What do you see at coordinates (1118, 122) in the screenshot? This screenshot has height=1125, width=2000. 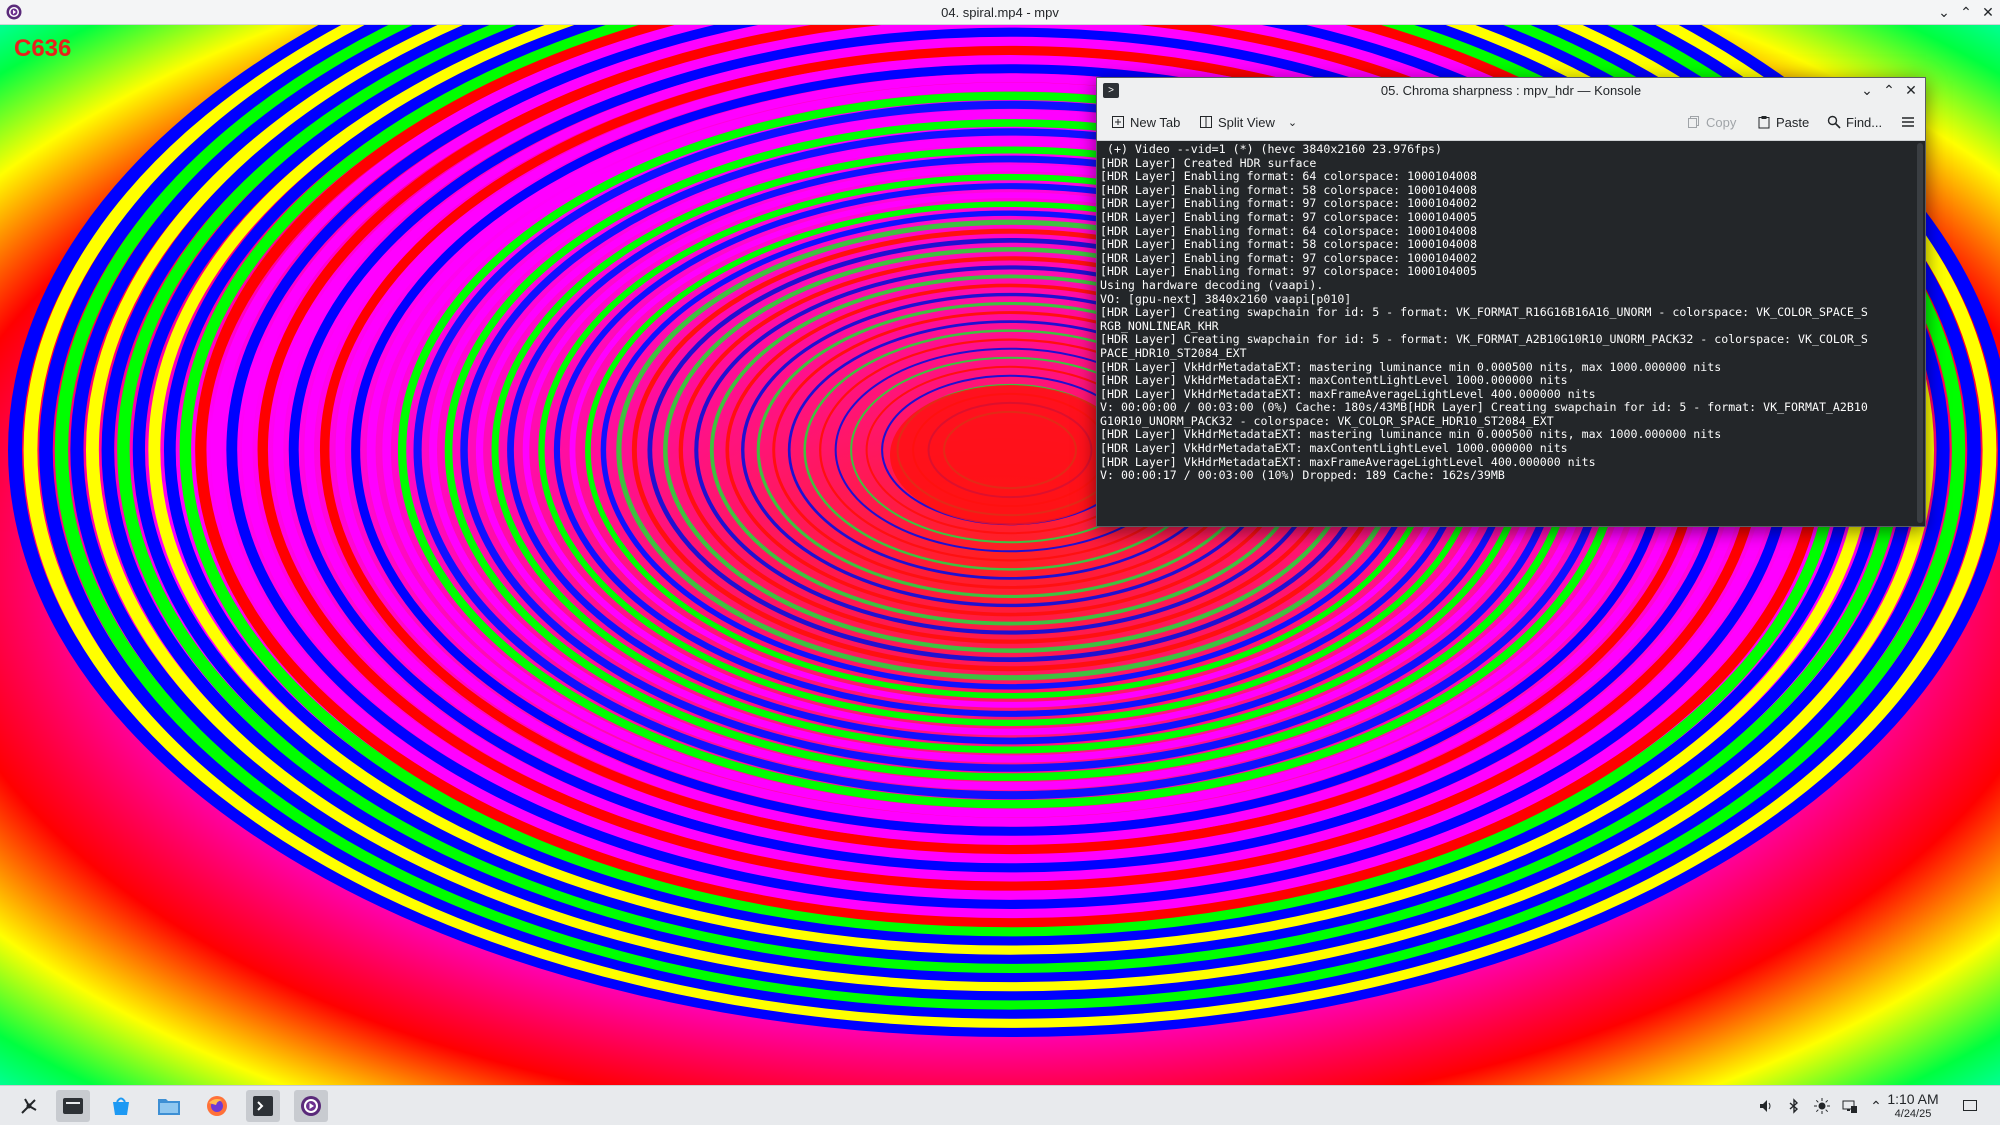 I see `new-tab-icon` at bounding box center [1118, 122].